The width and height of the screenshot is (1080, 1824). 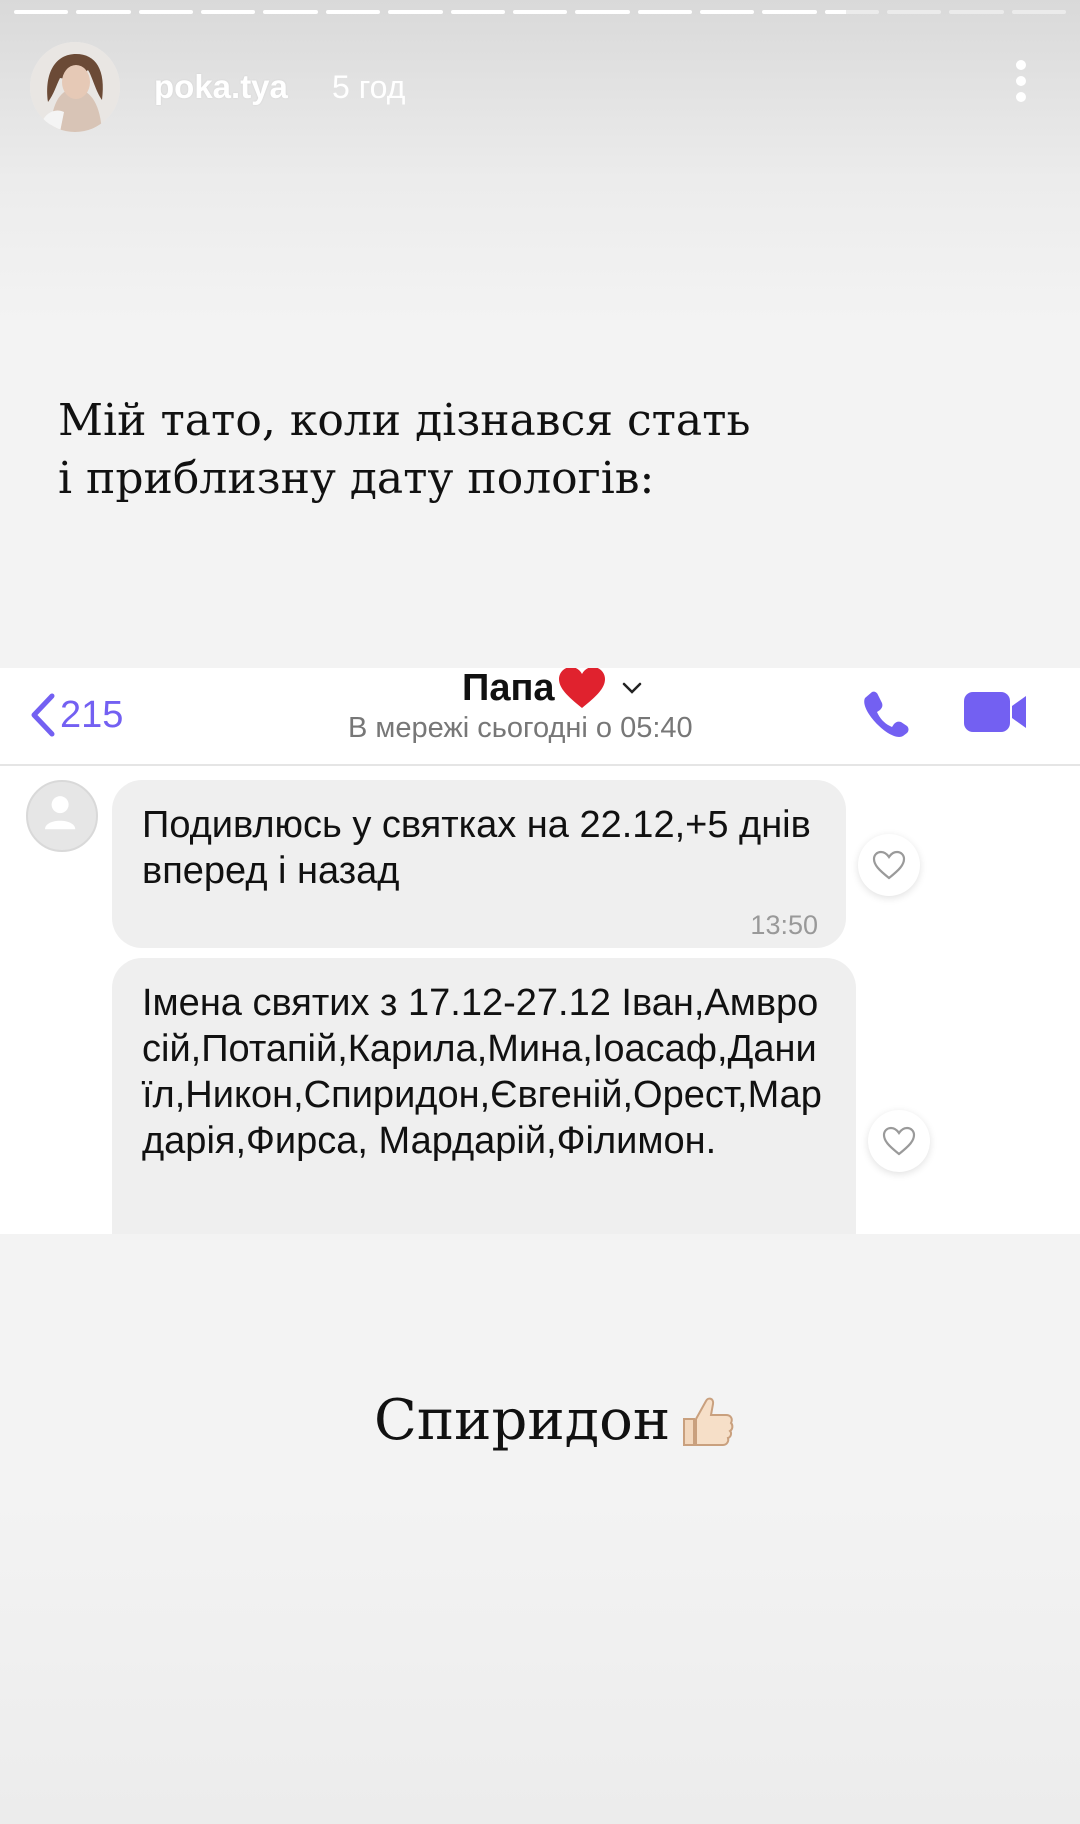 I want to click on story-result-text: Спиридон, so click(x=555, y=1420).